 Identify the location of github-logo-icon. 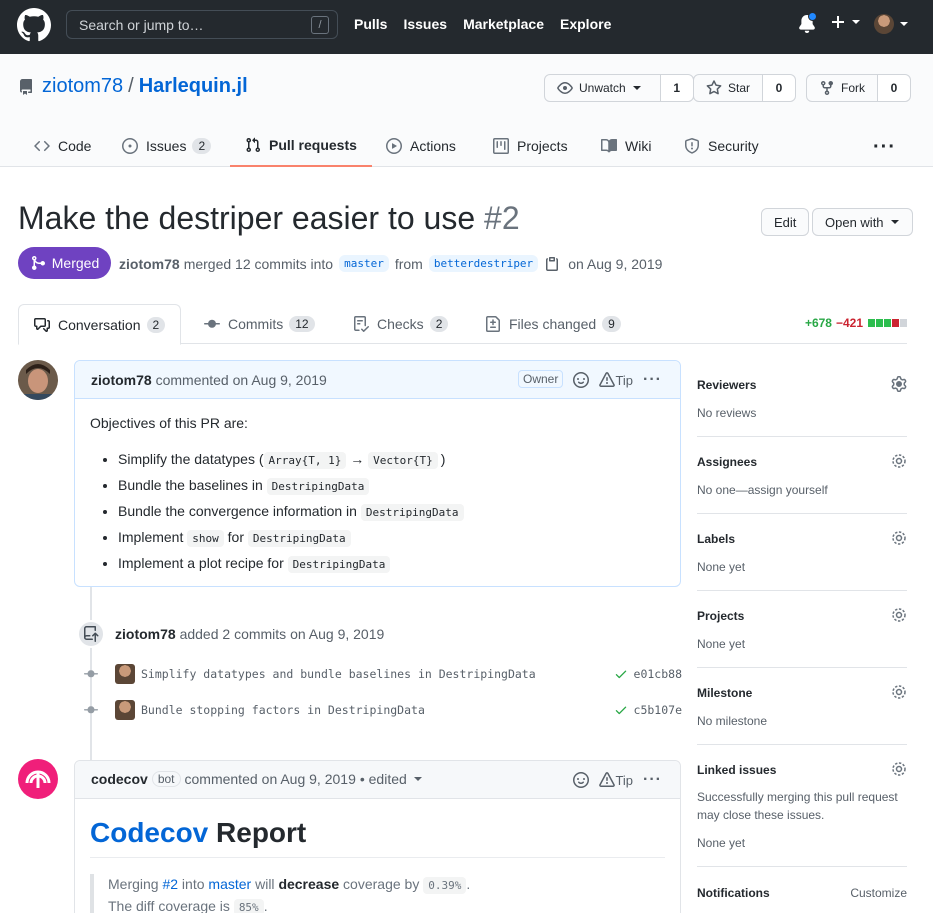
(34, 25).